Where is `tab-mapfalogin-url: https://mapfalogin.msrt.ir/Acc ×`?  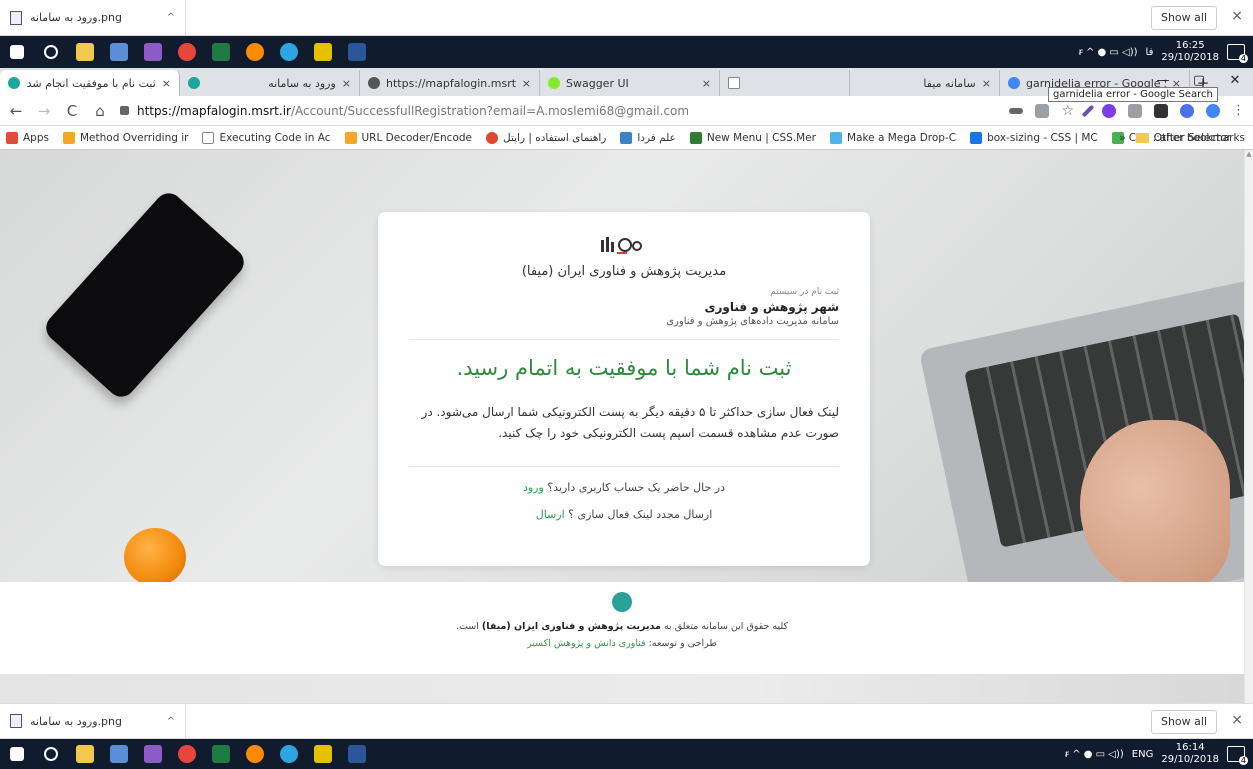
tab-mapfalogin-url: https://mapfalogin.msrt.ir/Acc × is located at coordinates (450, 83).